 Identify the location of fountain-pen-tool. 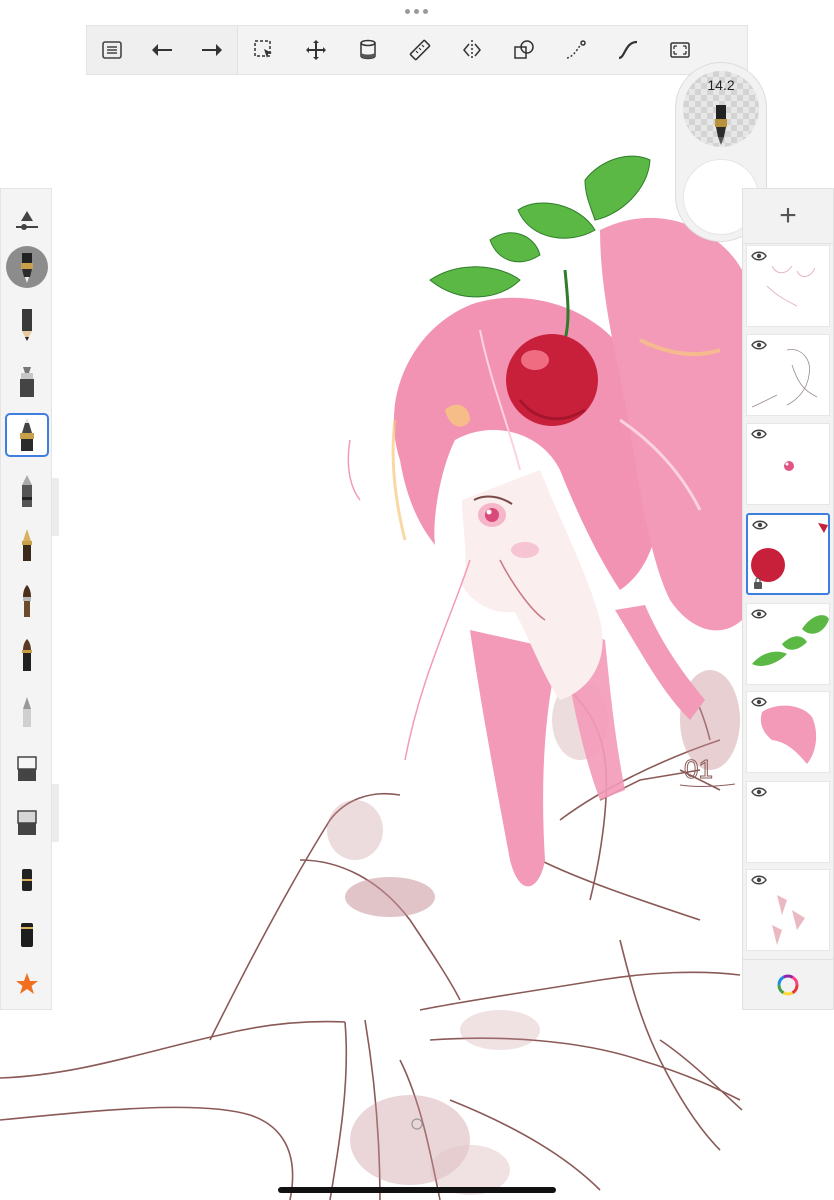
(27, 545).